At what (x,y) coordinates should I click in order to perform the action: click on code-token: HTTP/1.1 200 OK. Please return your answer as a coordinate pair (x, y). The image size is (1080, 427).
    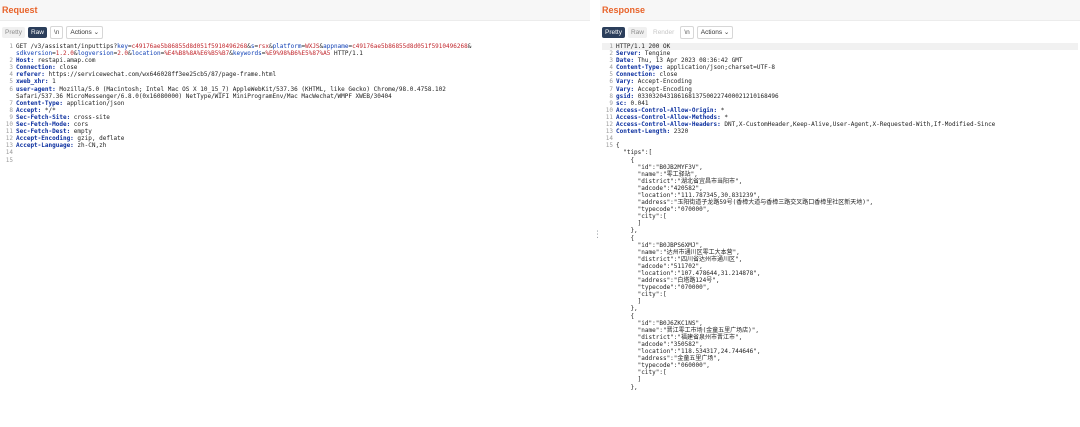
    Looking at the image, I should click on (643, 46).